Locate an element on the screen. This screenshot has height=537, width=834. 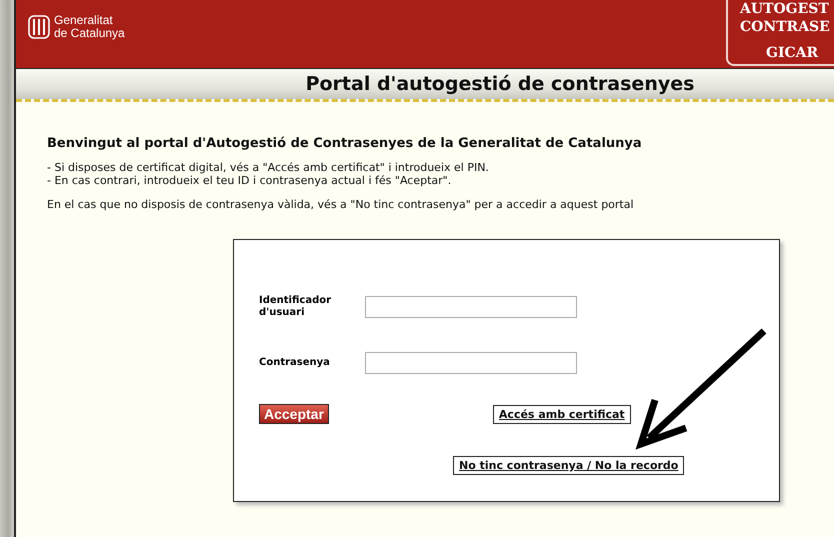
note-text: En el cas que no disposis de contrasenya vàlida, vés a "No tinc contrasenya" per a accedir a aquest portal is located at coordinates (340, 204).